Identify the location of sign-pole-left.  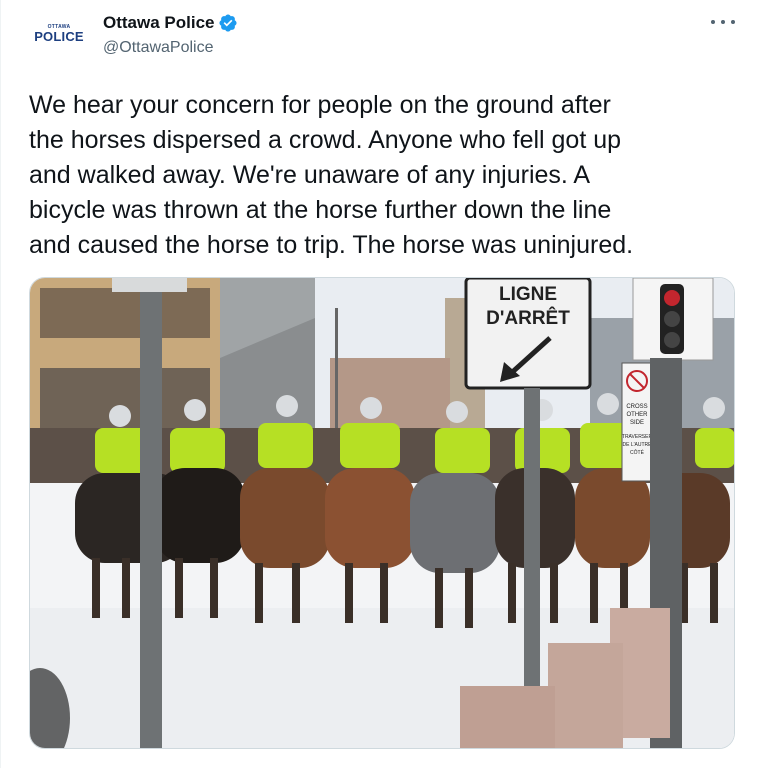
(151, 513).